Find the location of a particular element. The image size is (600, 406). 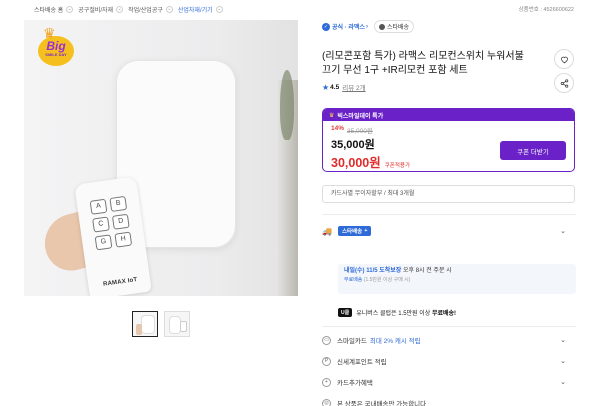

membership-text-prefix: 유니버스 클럽은 1.5만원 이상 is located at coordinates (393, 313).